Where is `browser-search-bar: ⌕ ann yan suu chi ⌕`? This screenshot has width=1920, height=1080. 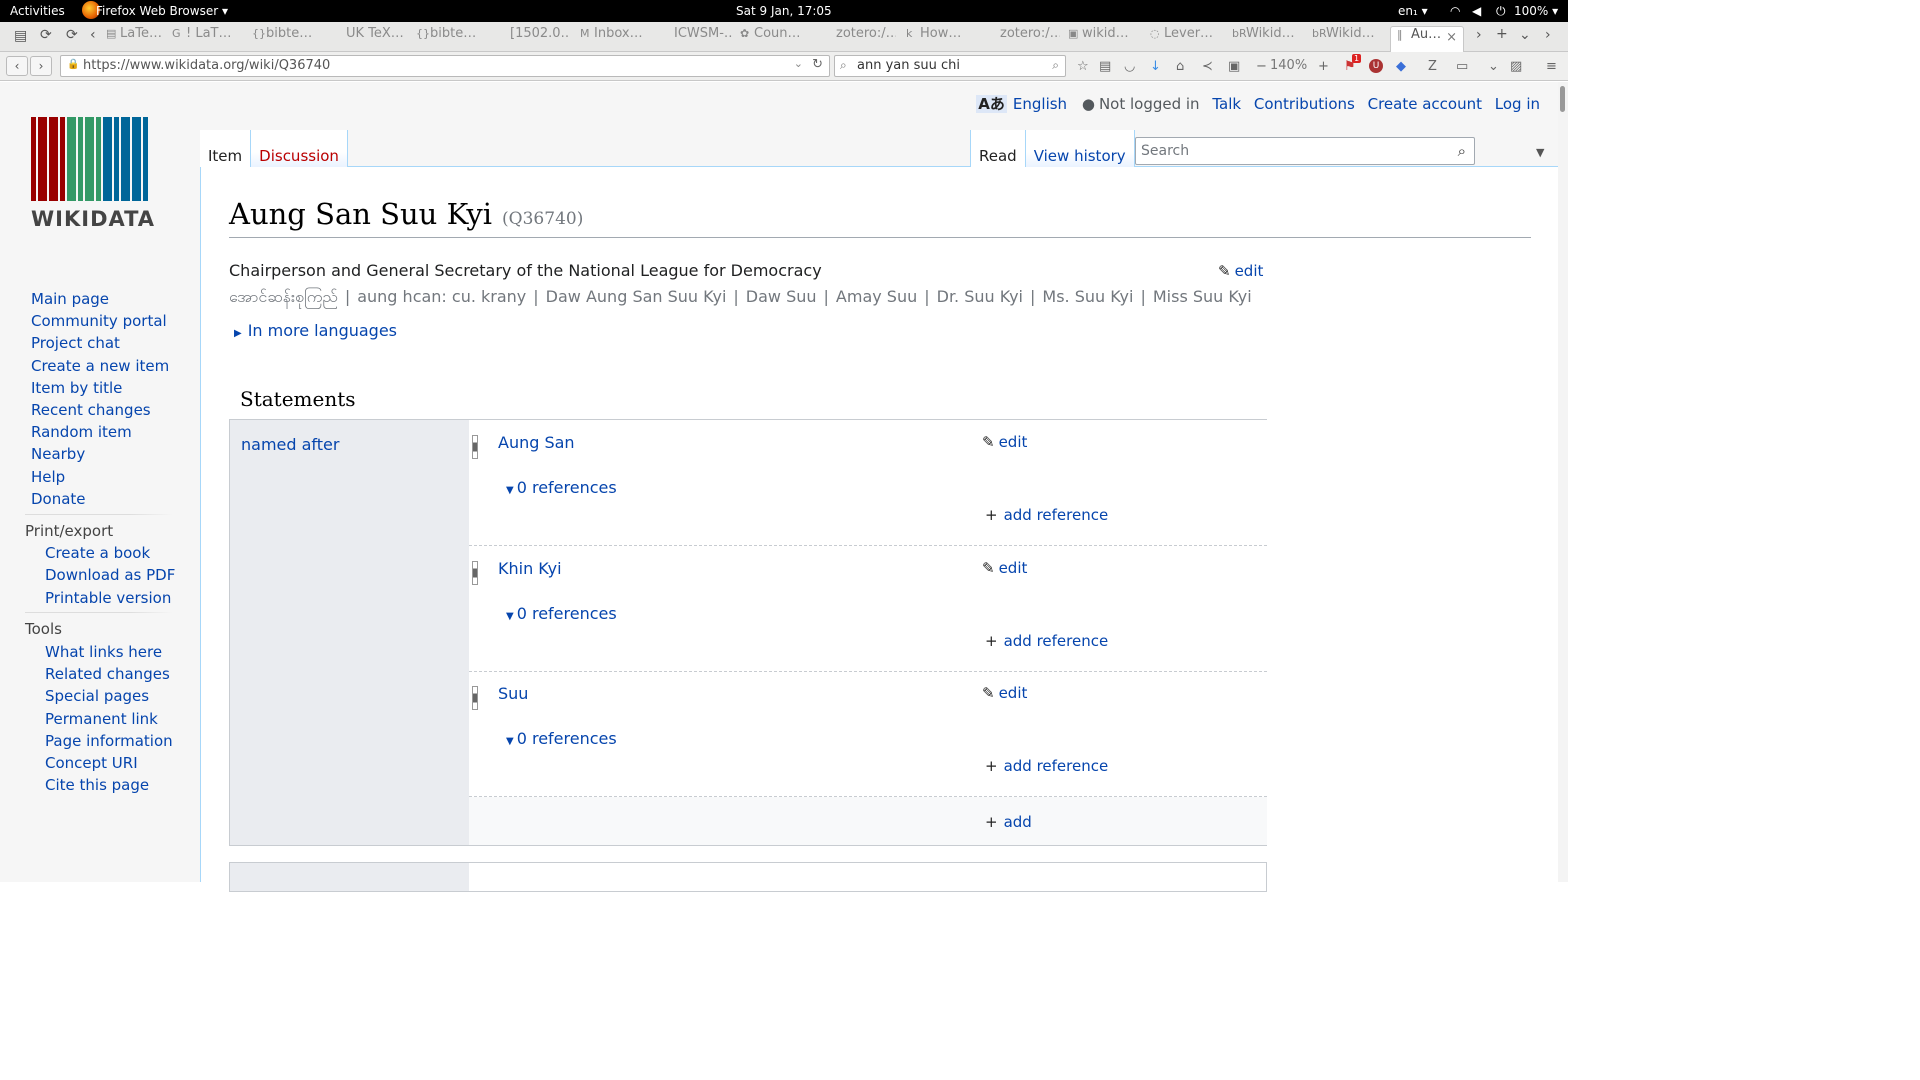
browser-search-bar: ⌕ ann yan suu chi ⌕ is located at coordinates (950, 66).